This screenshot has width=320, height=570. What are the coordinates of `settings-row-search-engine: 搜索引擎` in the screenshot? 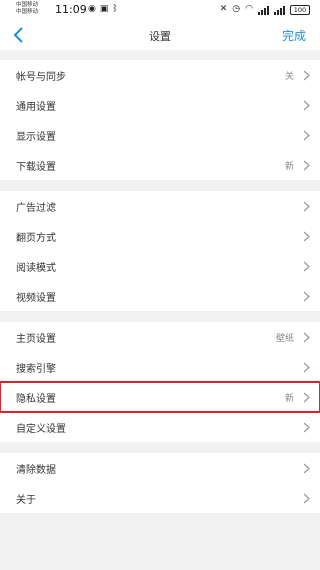 It's located at (160, 367).